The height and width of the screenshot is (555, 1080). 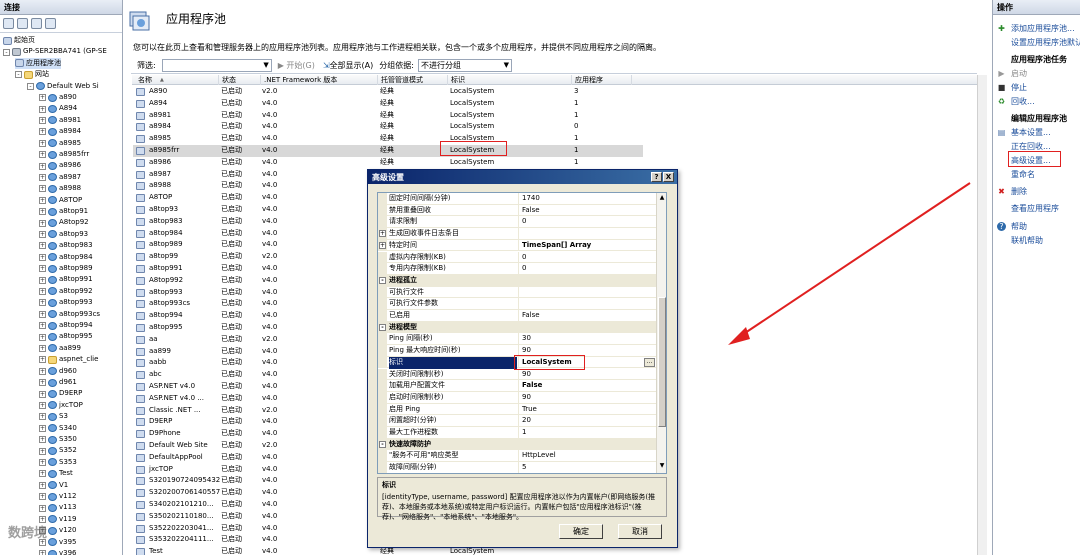 I want to click on property-value: False, so click(x=580, y=316).